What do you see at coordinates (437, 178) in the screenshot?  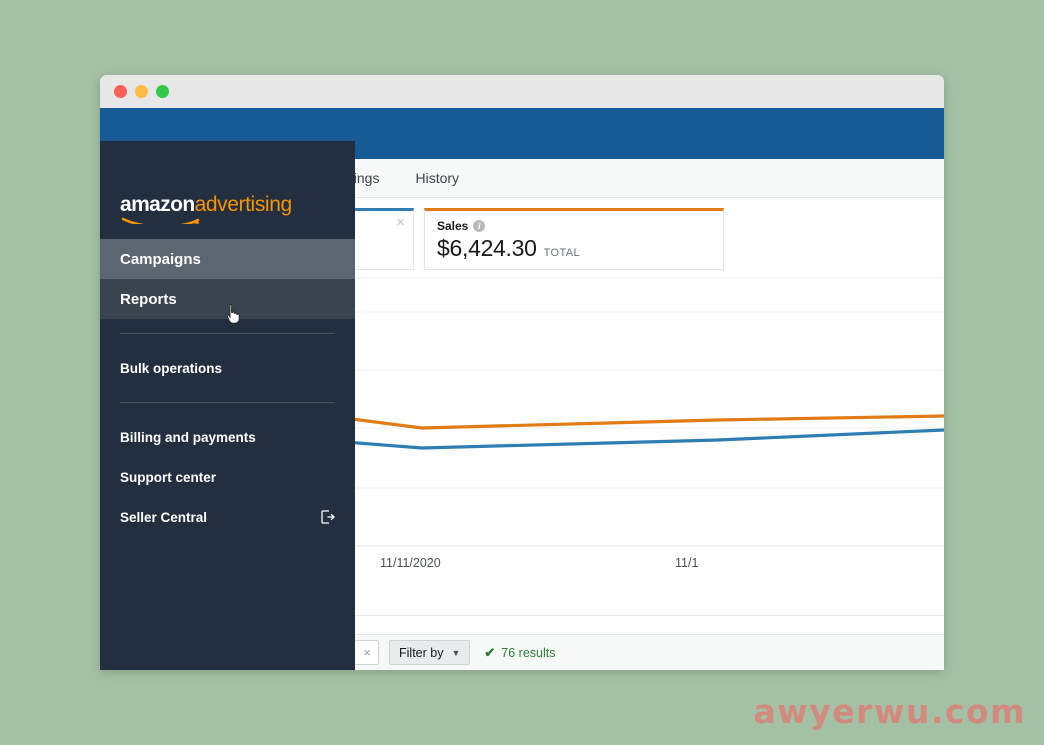 I see `tab-history: History` at bounding box center [437, 178].